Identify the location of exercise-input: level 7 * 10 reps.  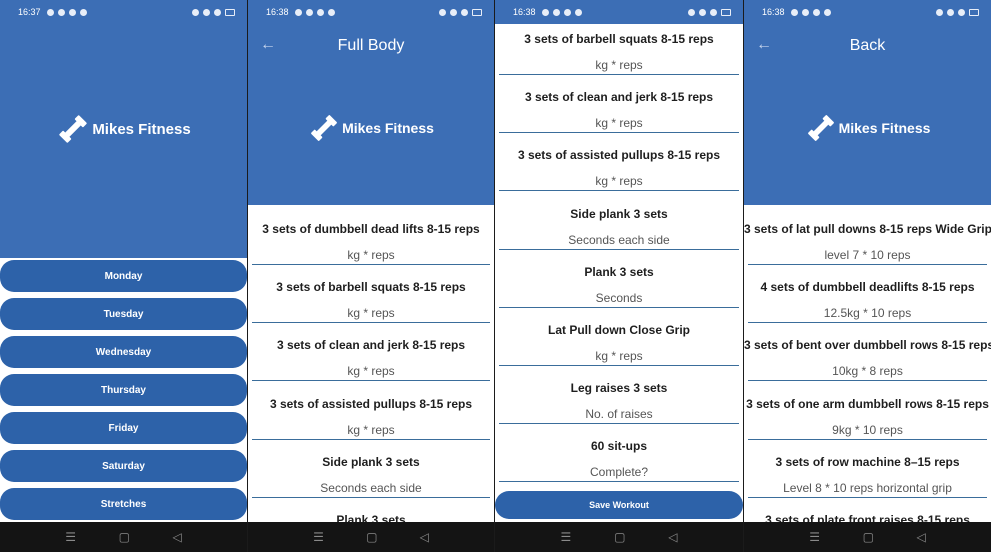
(867, 255).